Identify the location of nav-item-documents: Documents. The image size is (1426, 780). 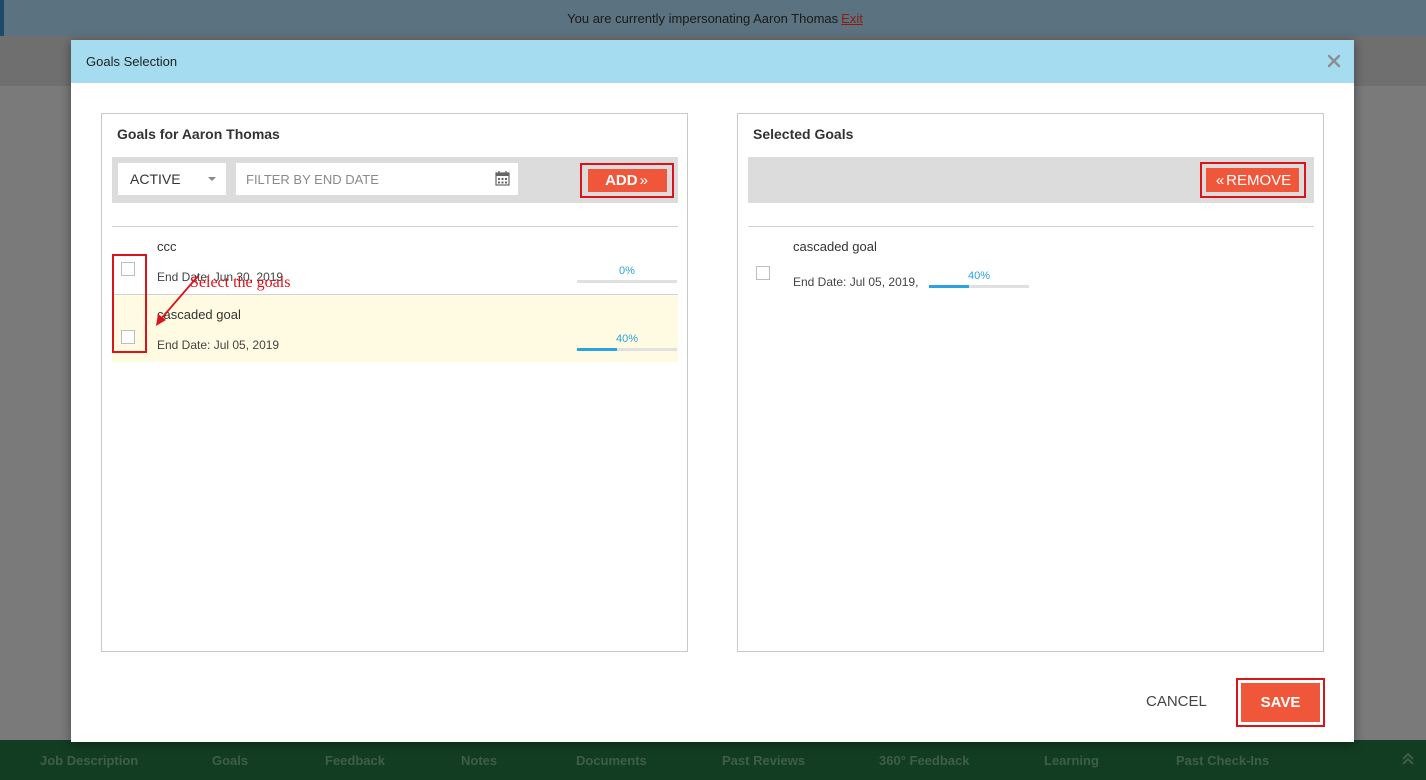
(611, 760).